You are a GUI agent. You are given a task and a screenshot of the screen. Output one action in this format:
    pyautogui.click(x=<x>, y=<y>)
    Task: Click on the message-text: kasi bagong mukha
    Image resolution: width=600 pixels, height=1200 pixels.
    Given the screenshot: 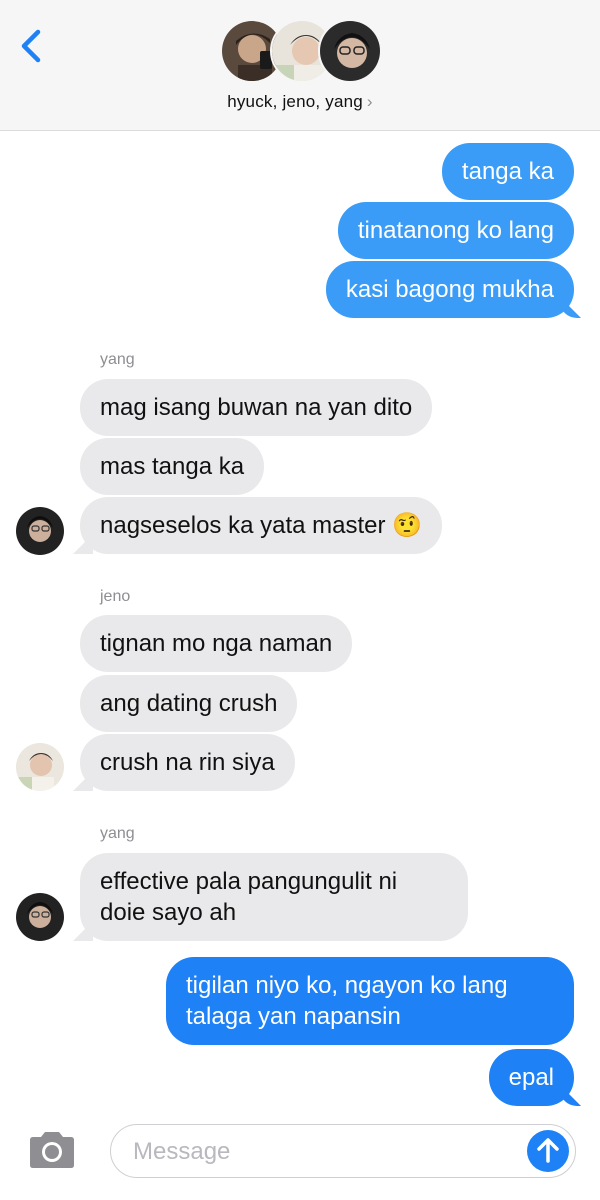 What is the action you would take?
    pyautogui.click(x=449, y=289)
    